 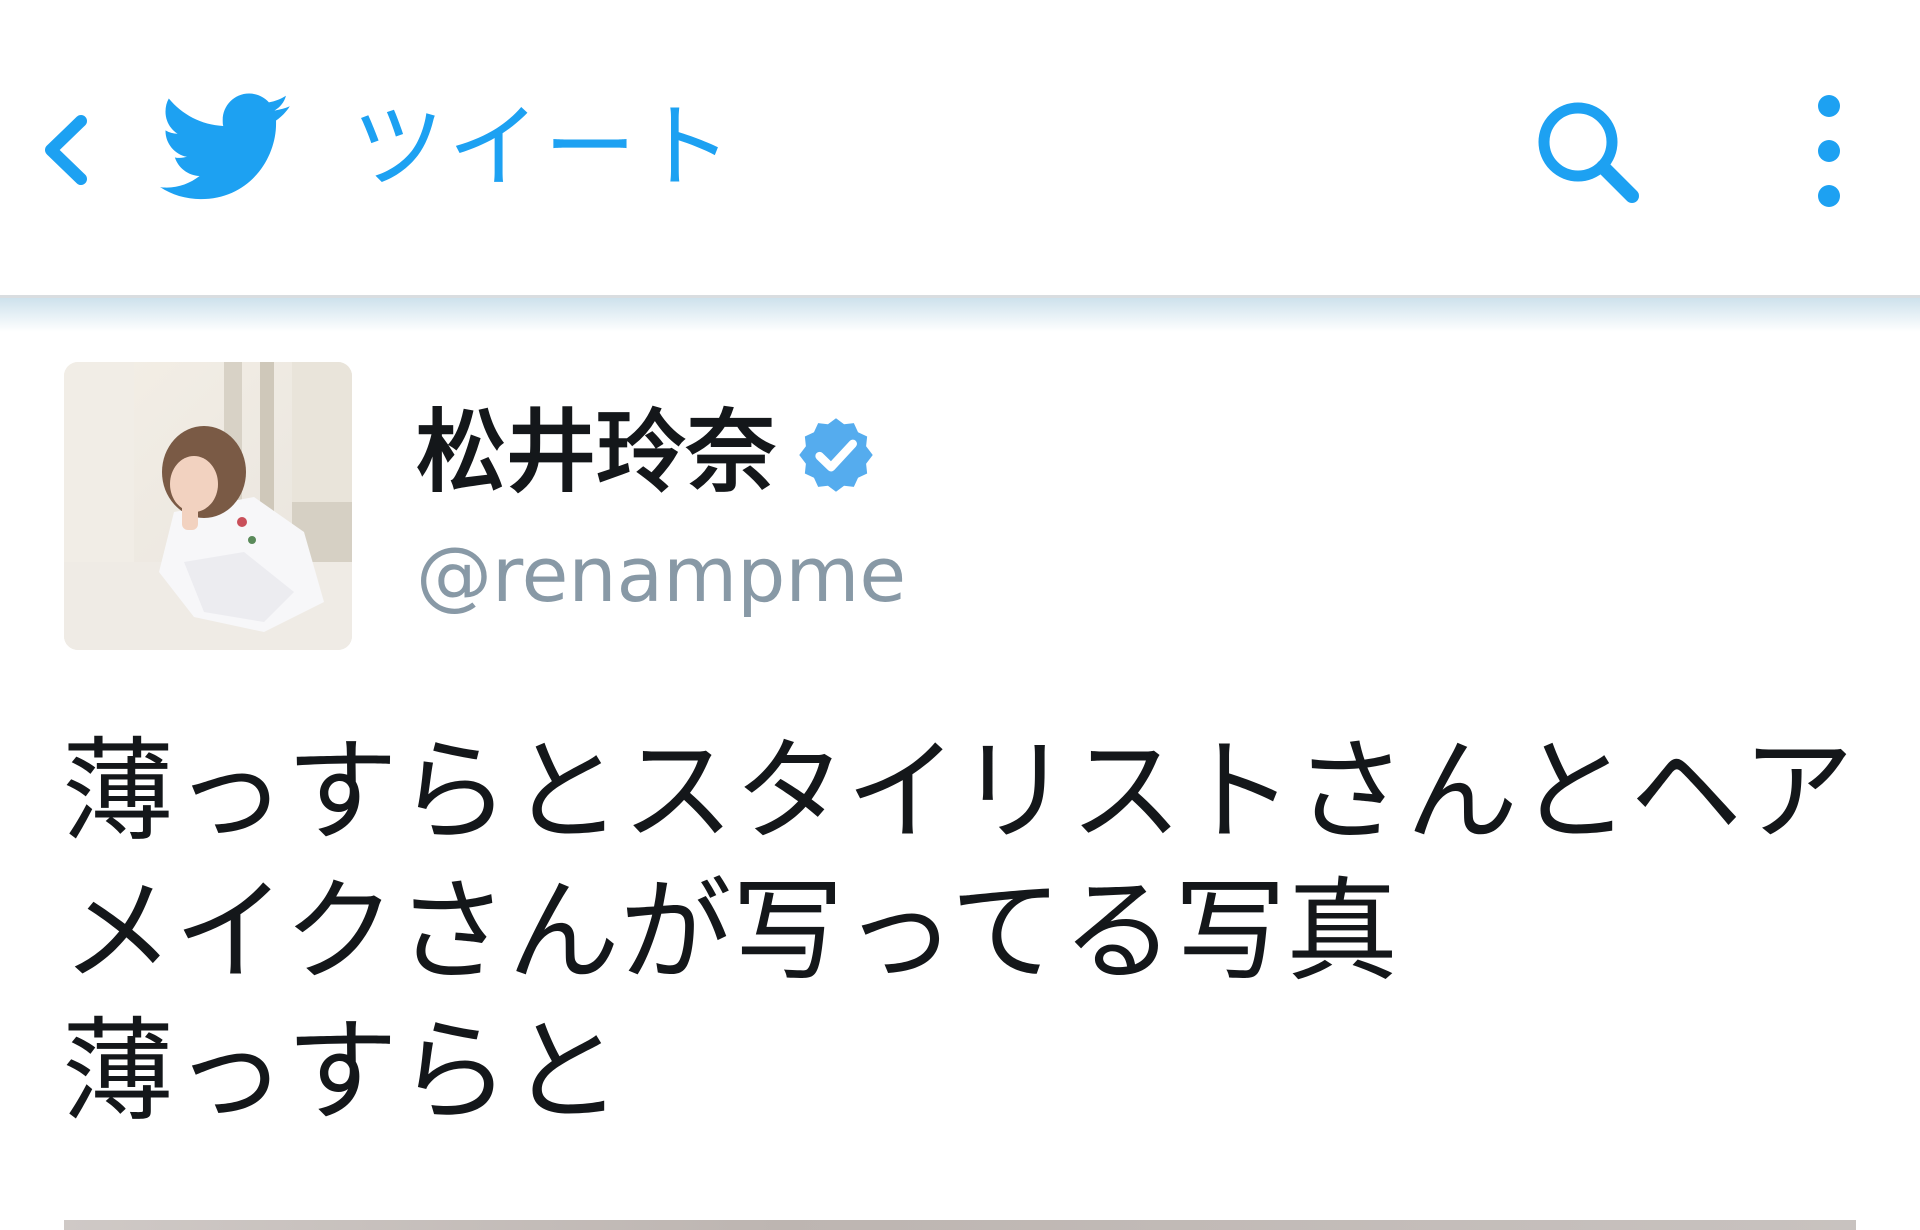 What do you see at coordinates (730, 932) in the screenshot?
I see `tweet-text-line: メイクさんが写ってる写真` at bounding box center [730, 932].